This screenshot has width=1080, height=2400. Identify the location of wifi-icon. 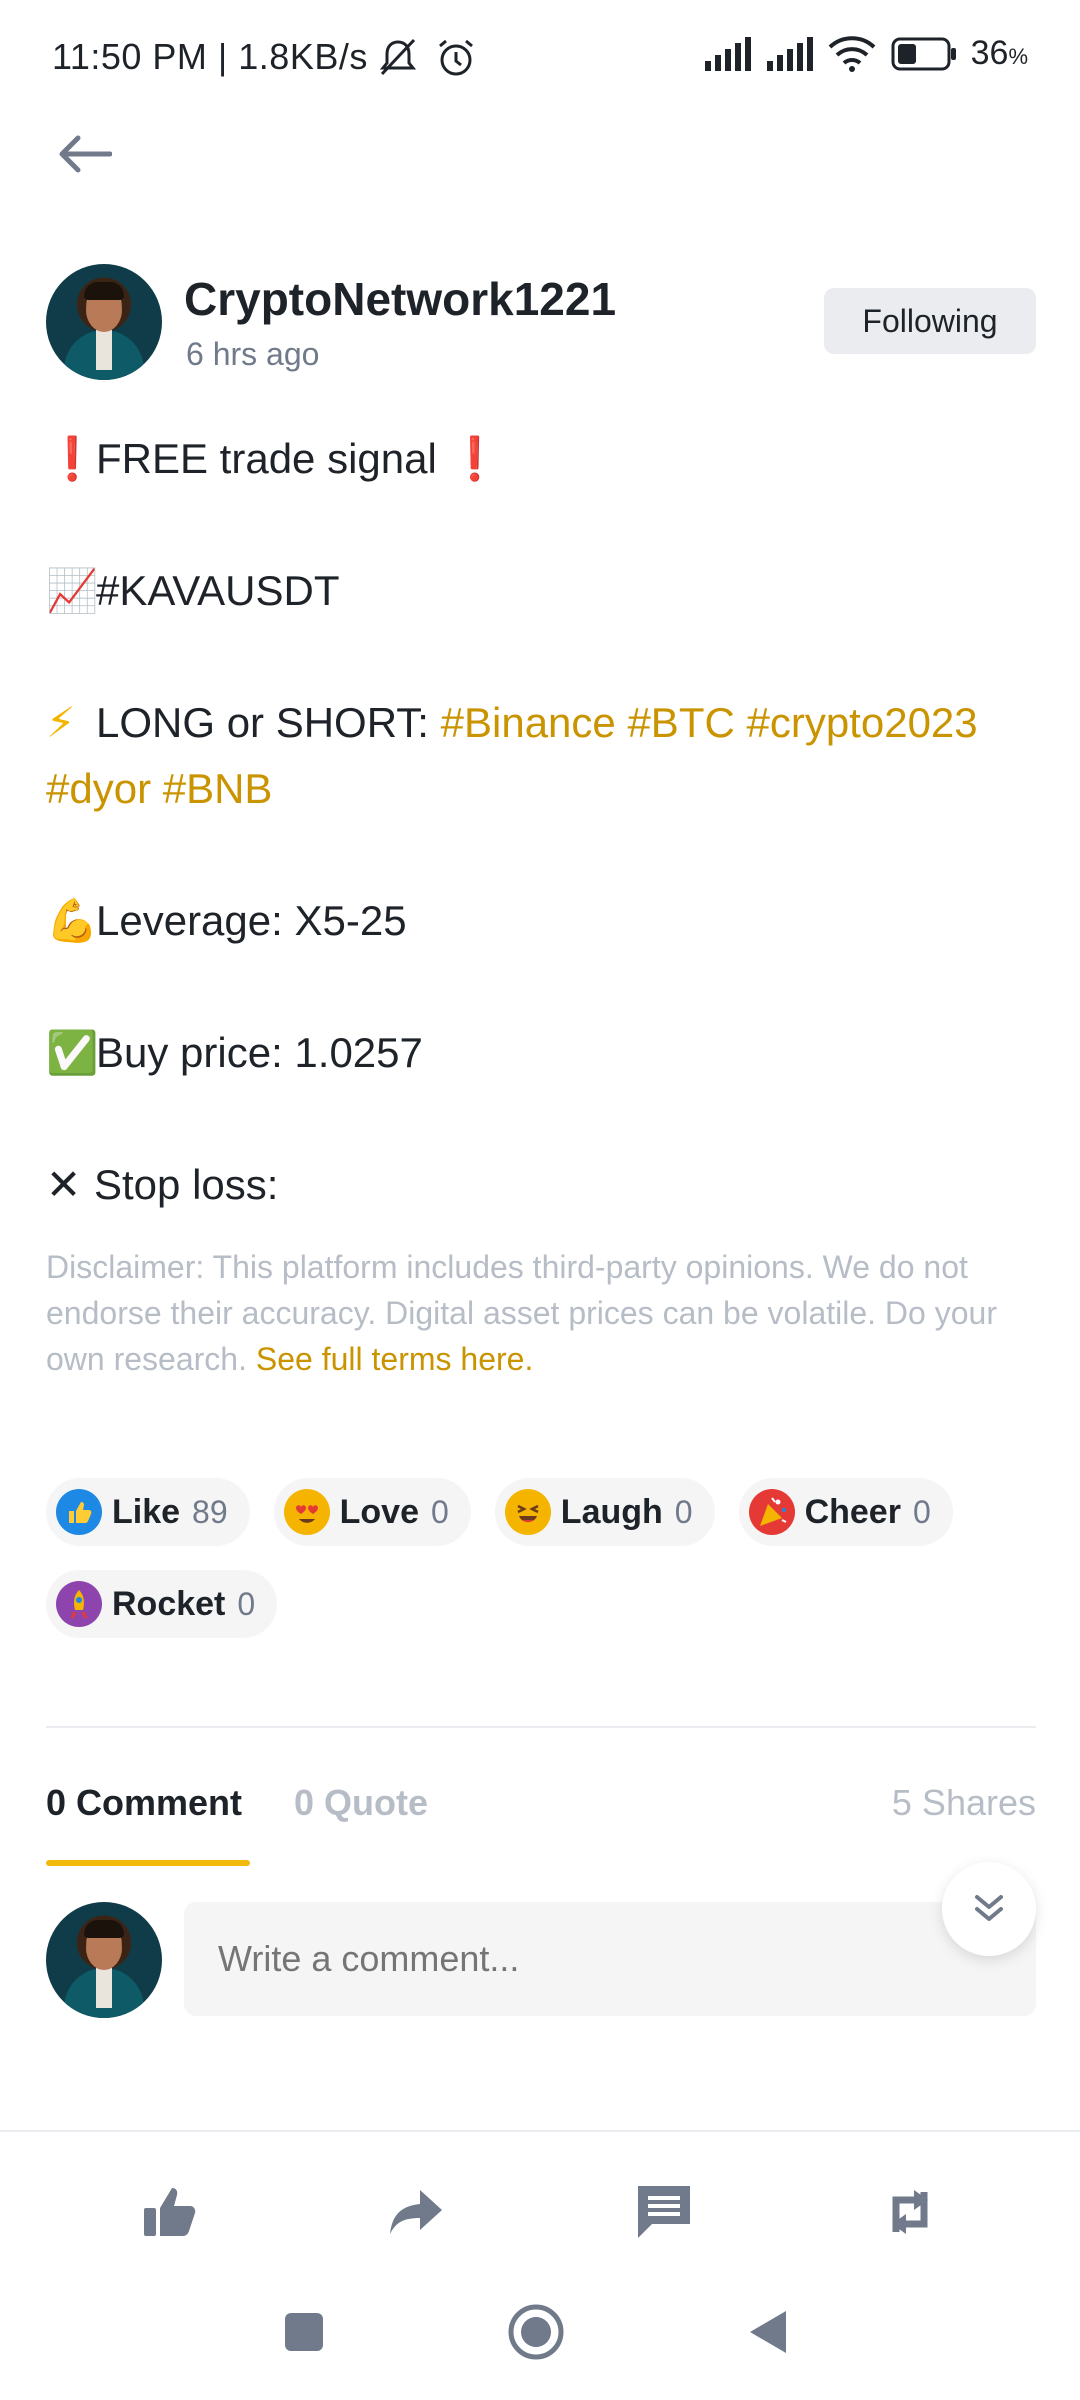
(851, 53).